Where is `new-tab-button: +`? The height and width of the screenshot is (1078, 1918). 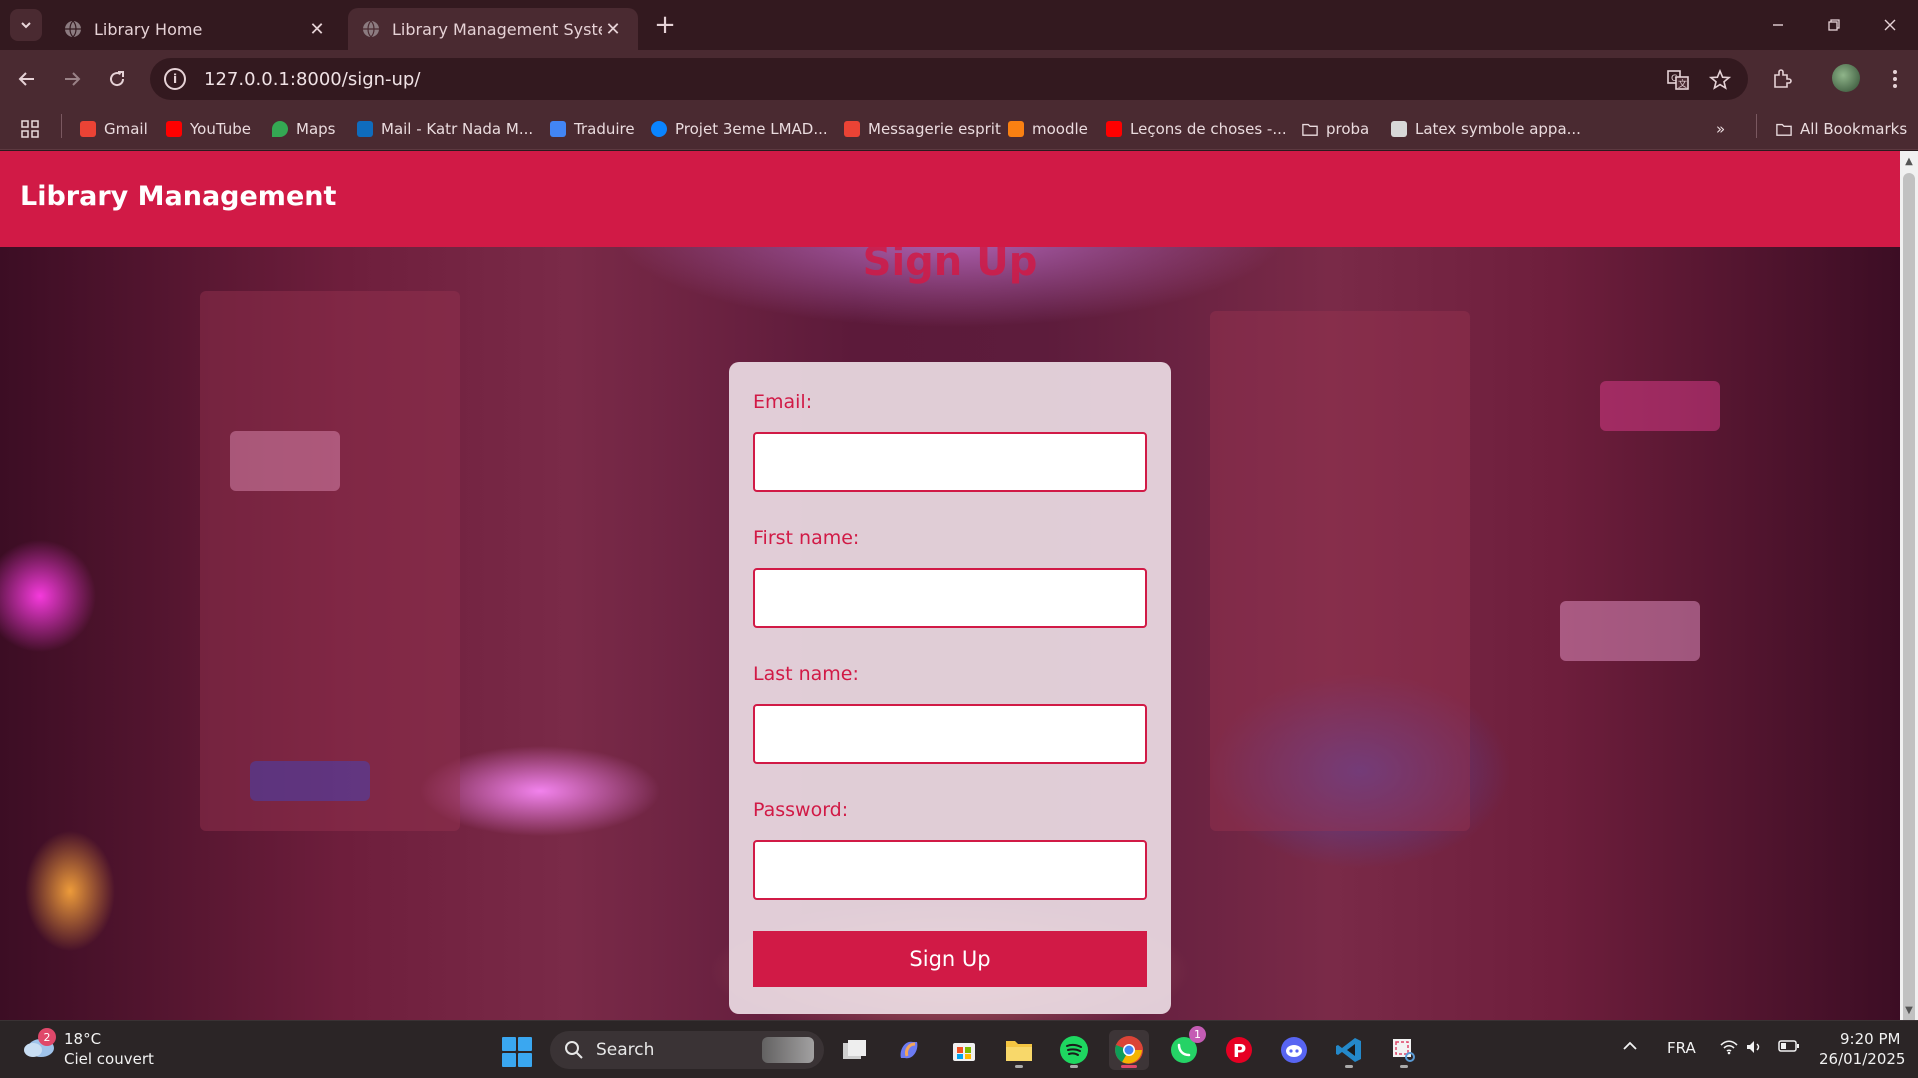 new-tab-button: + is located at coordinates (665, 25).